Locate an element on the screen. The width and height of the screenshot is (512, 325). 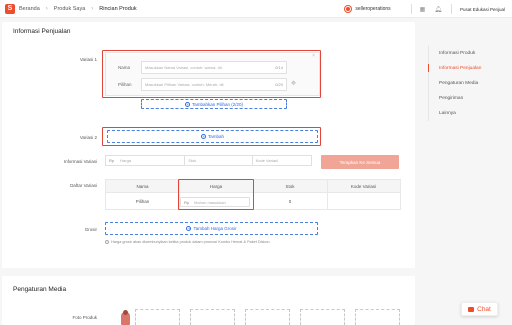
variation-info-inputs: Rp Harga Stok Kode Variasi is located at coordinates (208, 160).